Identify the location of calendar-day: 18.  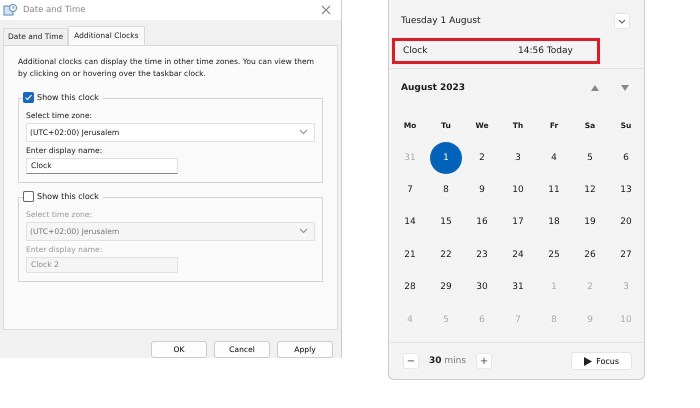
(554, 222).